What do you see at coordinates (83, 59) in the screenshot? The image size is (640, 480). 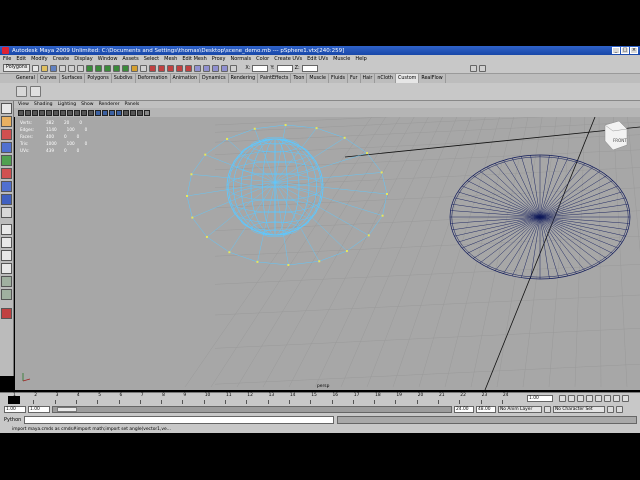 I see `menu-display: Display` at bounding box center [83, 59].